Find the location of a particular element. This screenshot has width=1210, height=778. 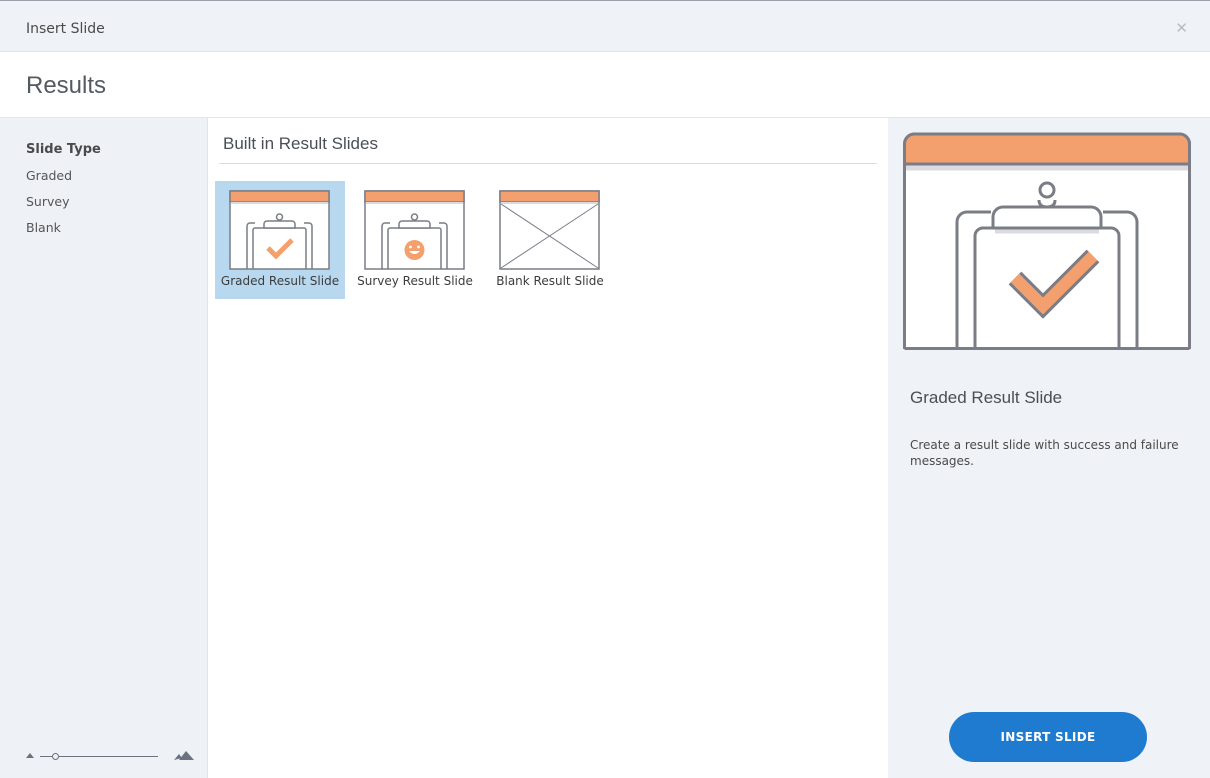

dialog-title: Insert Slide is located at coordinates (65, 29).